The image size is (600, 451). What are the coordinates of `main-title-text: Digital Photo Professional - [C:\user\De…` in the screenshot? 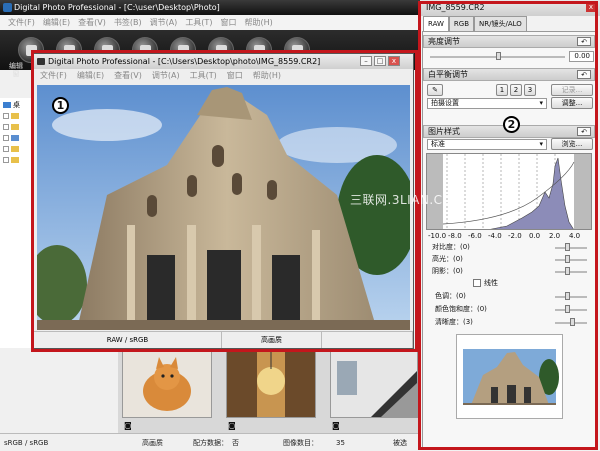 It's located at (117, 7).